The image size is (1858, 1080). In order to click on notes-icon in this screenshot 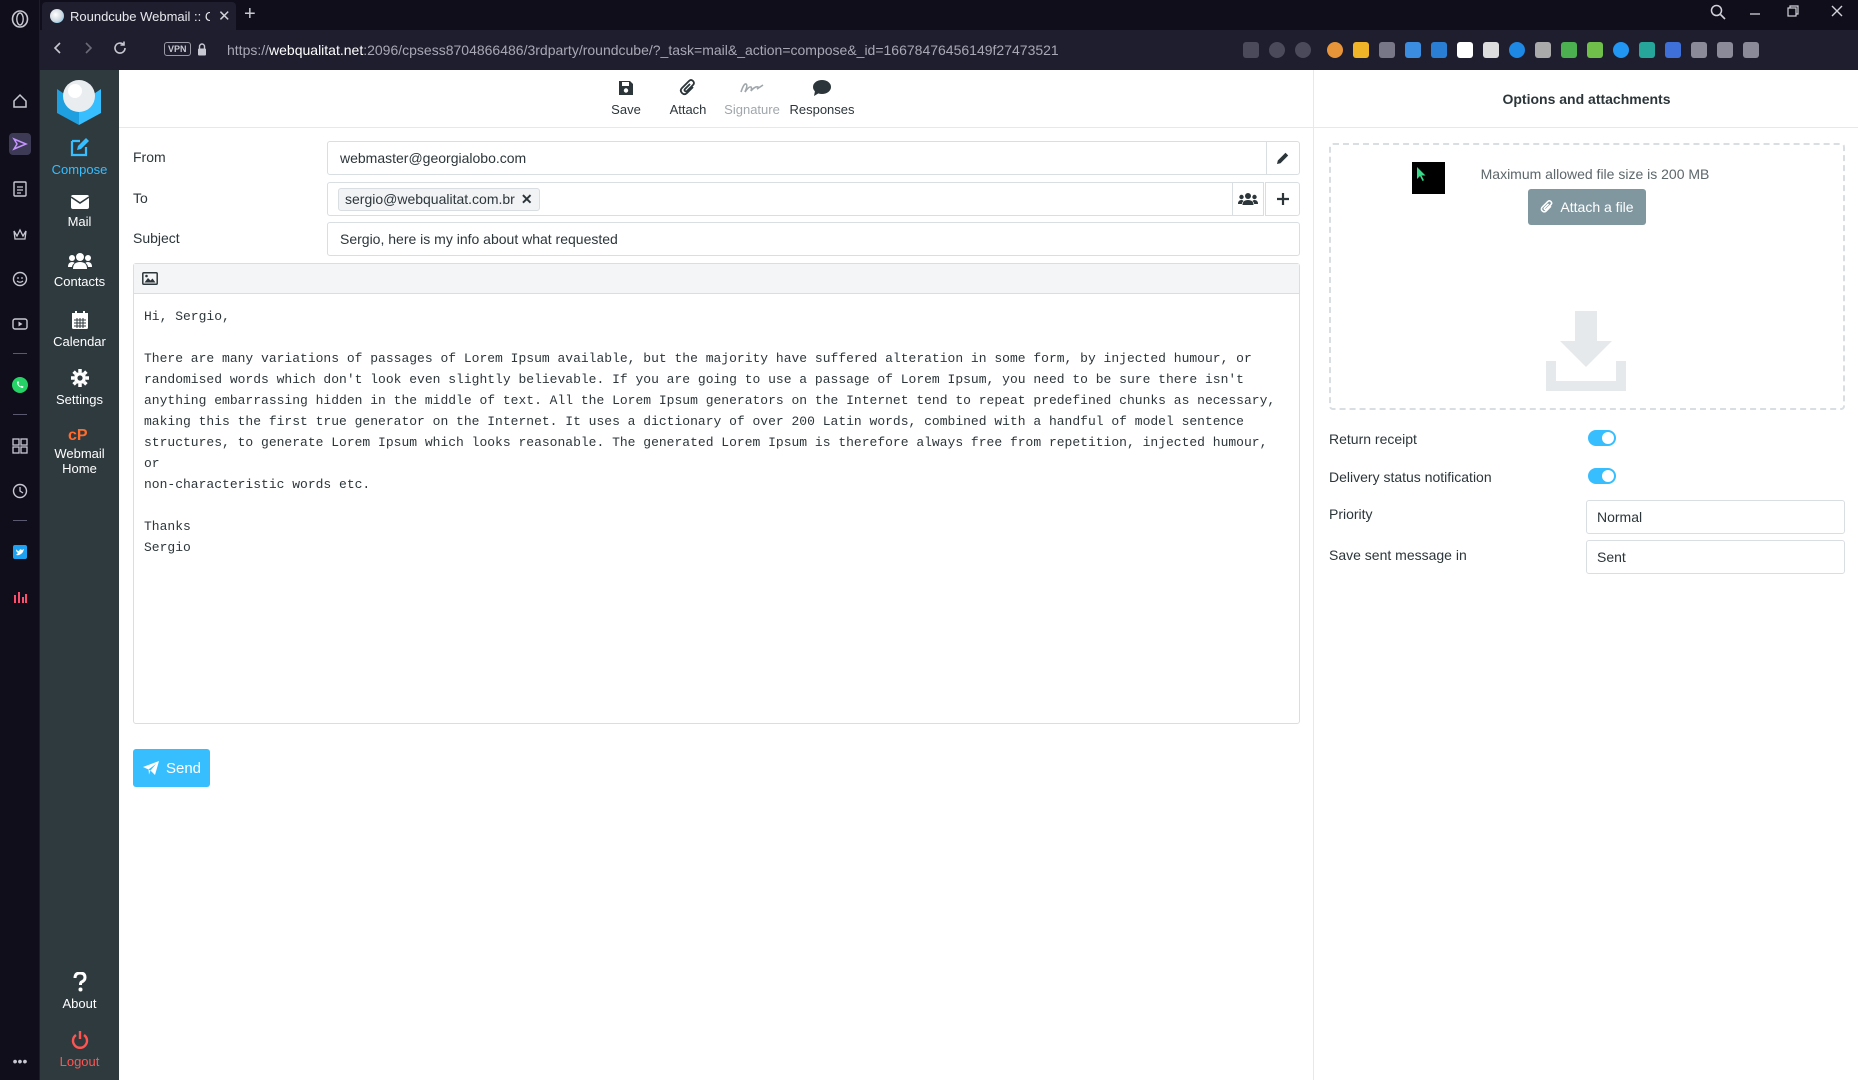, I will do `click(20, 189)`.